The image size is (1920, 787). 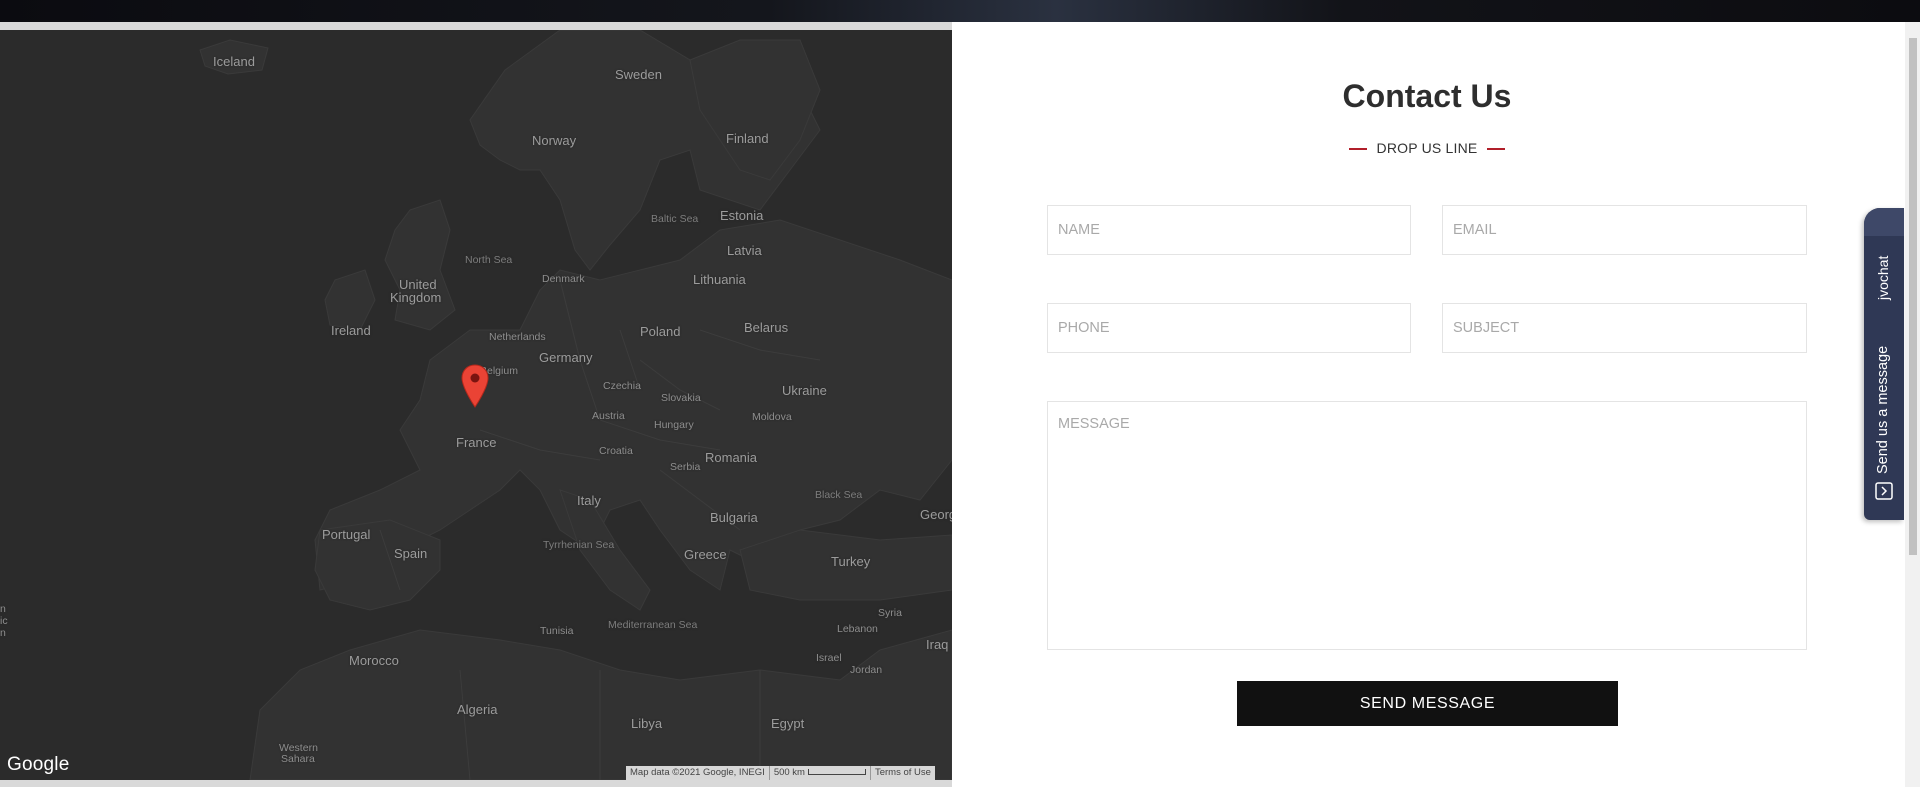 I want to click on map-label-egypt: Egypt, so click(x=788, y=723).